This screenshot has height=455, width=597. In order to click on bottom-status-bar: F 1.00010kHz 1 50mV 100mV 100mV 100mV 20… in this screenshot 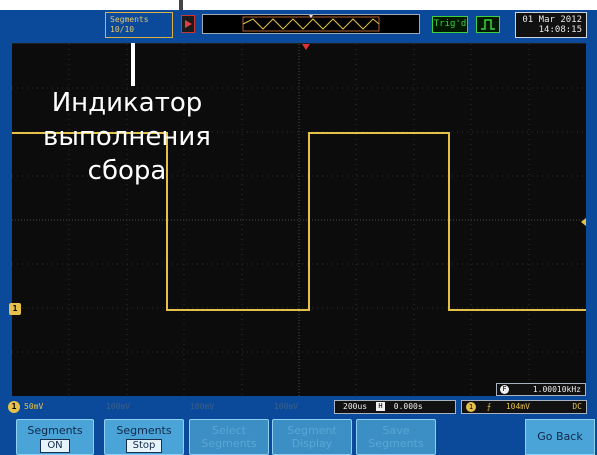, I will do `click(298, 399)`.